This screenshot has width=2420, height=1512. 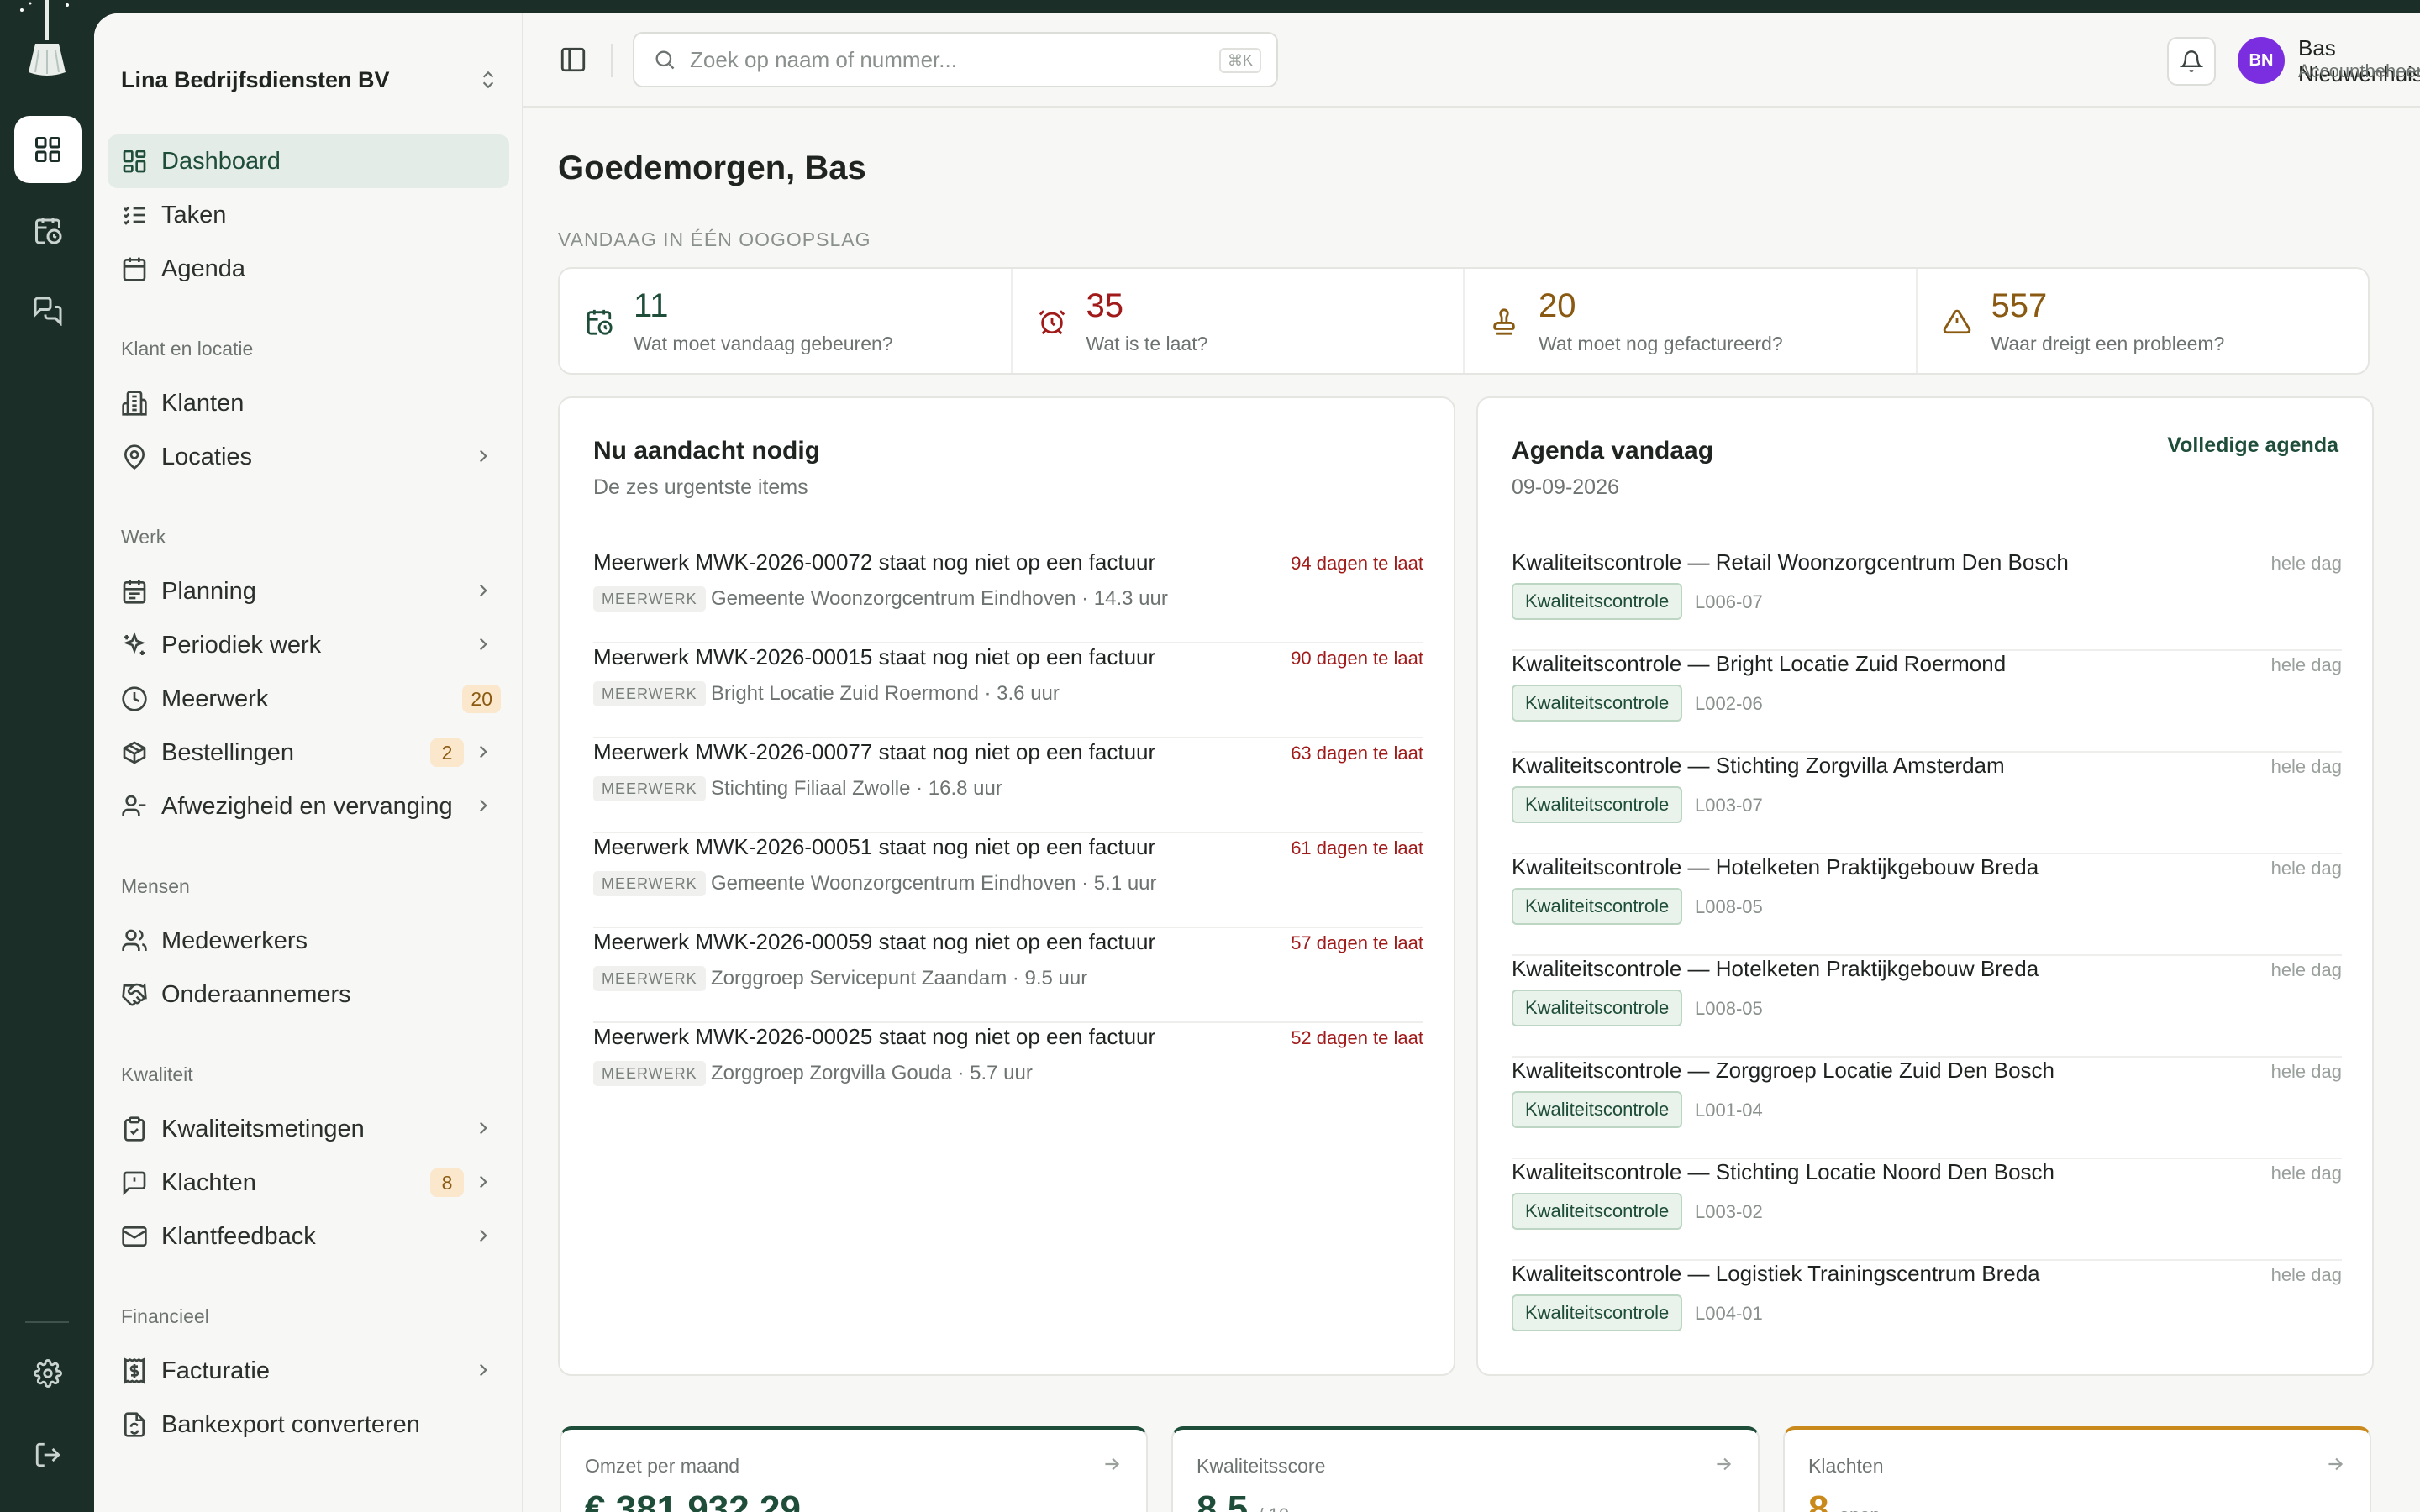 I want to click on sidebar-section-kwaliteit: Kwaliteit, so click(x=157, y=1074).